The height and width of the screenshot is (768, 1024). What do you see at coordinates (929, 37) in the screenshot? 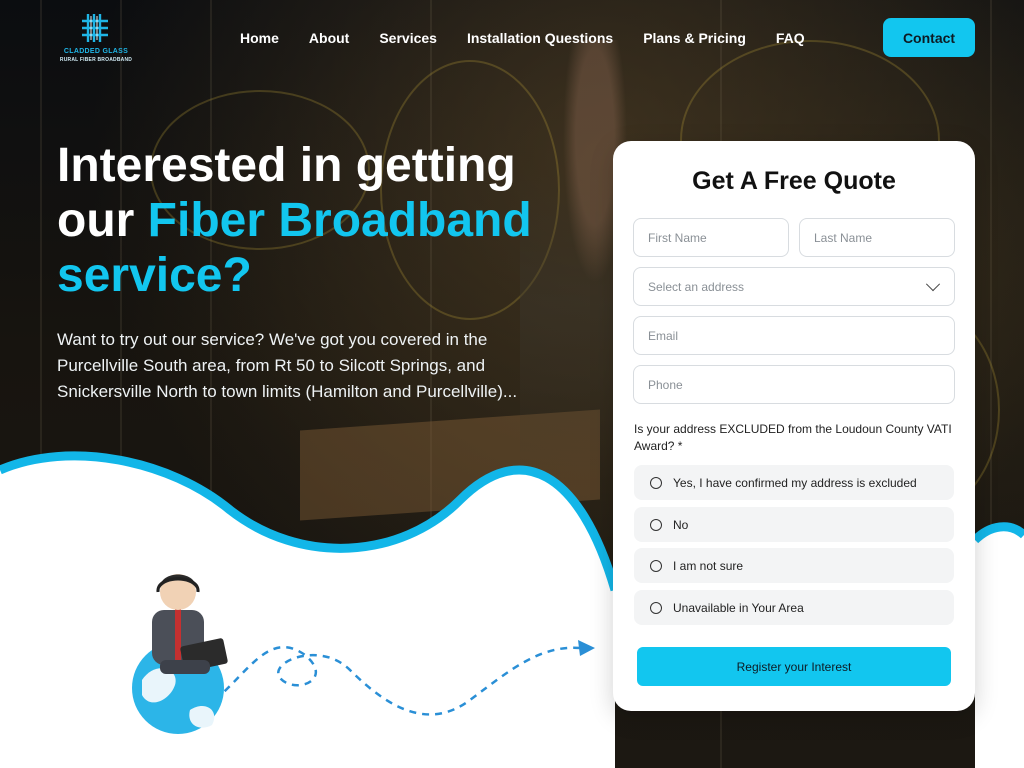
I see `contact-button: Contact` at bounding box center [929, 37].